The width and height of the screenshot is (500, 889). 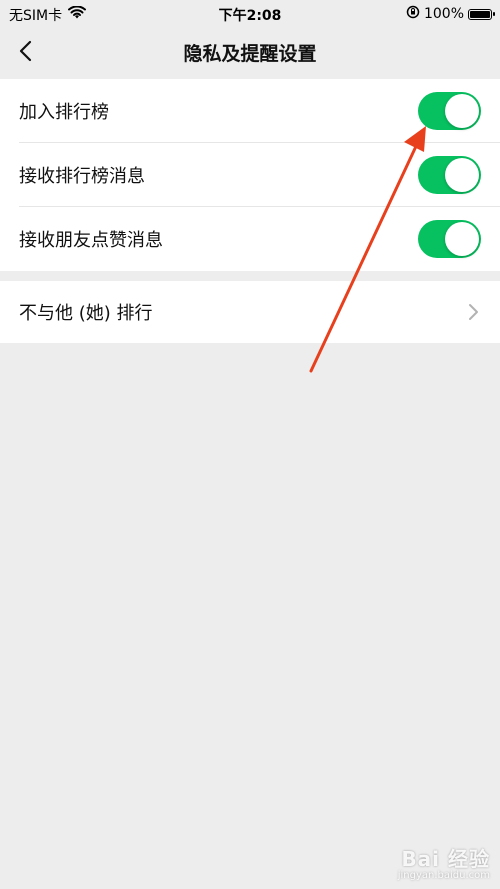 I want to click on page-title: 隐私及提醒设置, so click(x=250, y=54).